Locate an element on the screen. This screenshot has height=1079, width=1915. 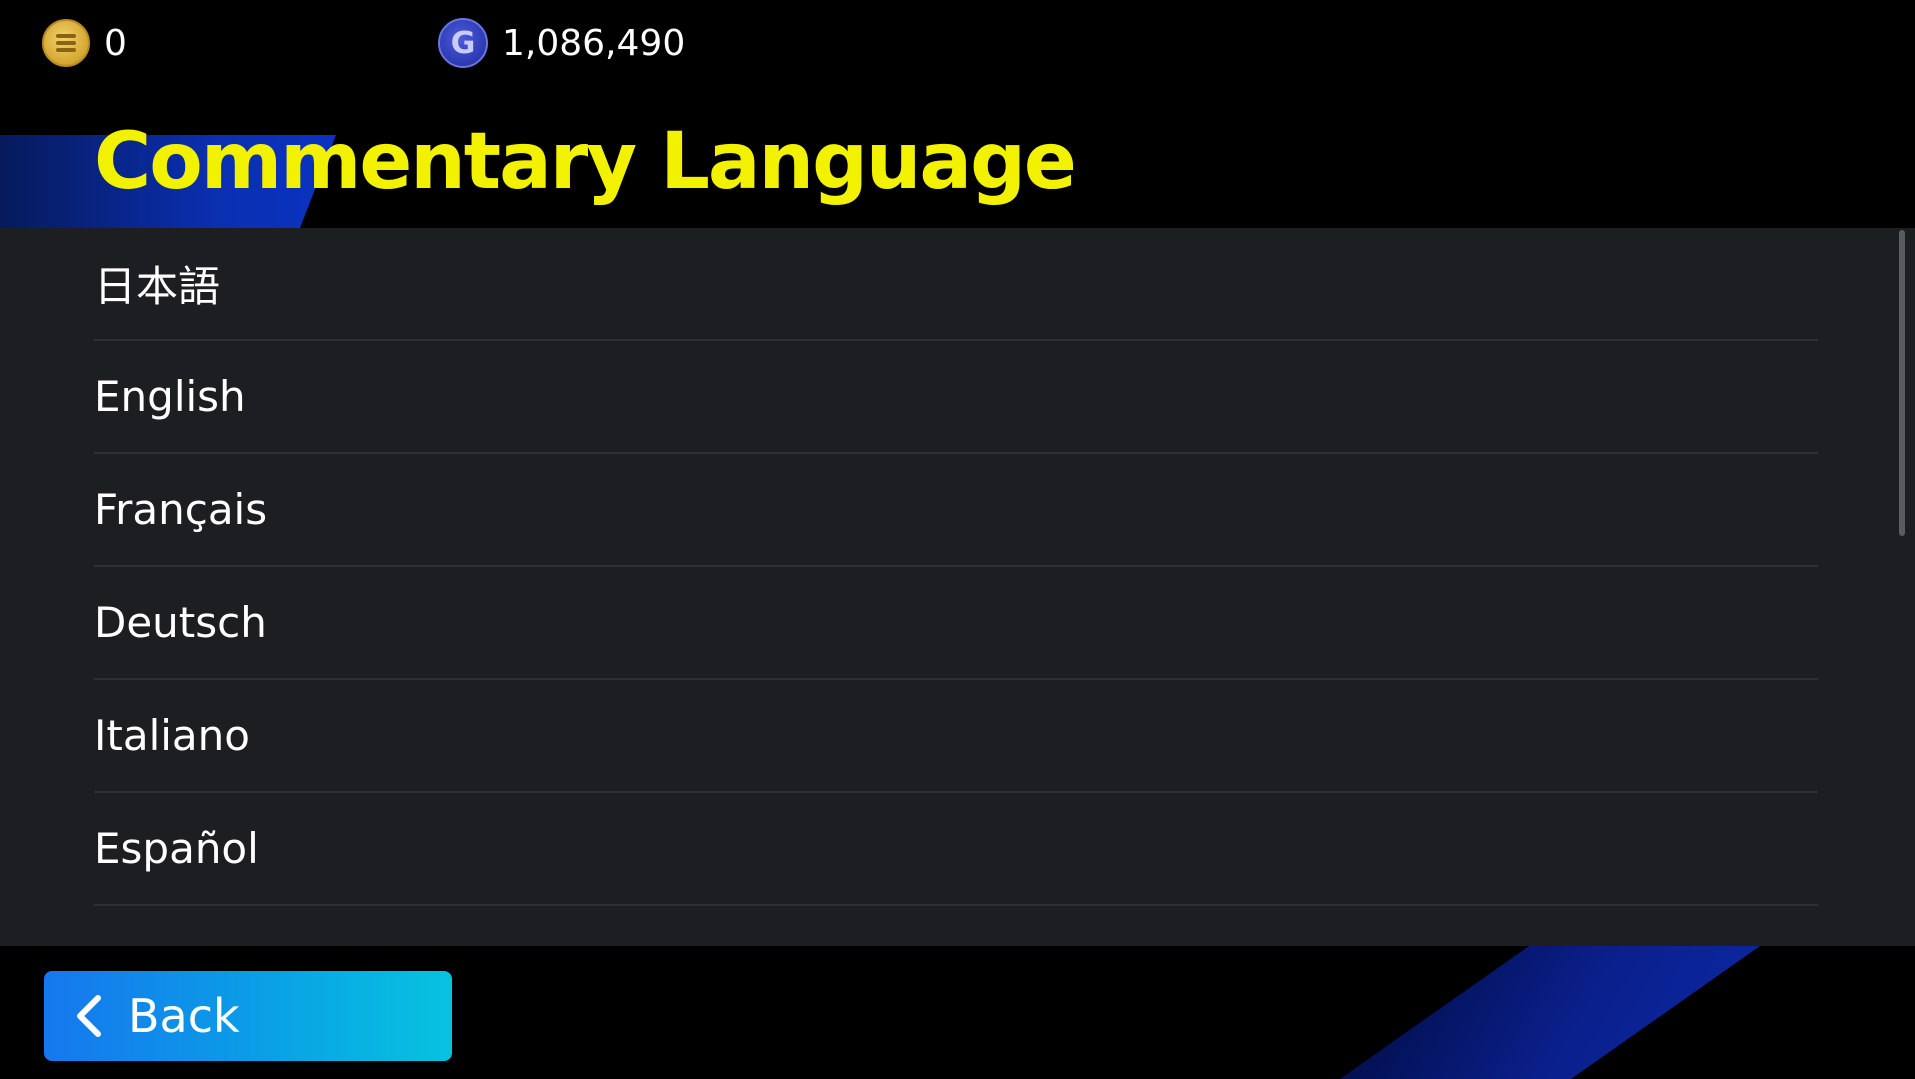
language-option-label: 日本語 is located at coordinates (157, 286).